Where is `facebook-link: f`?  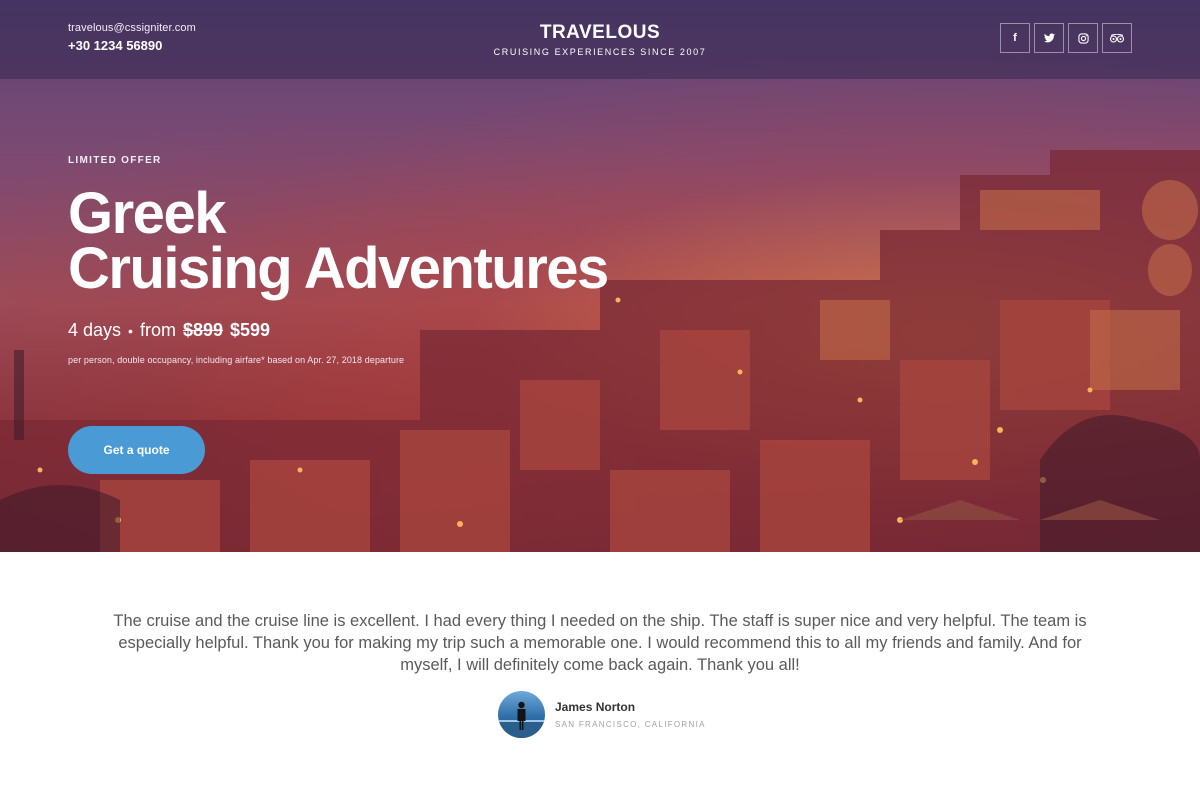 facebook-link: f is located at coordinates (1015, 38).